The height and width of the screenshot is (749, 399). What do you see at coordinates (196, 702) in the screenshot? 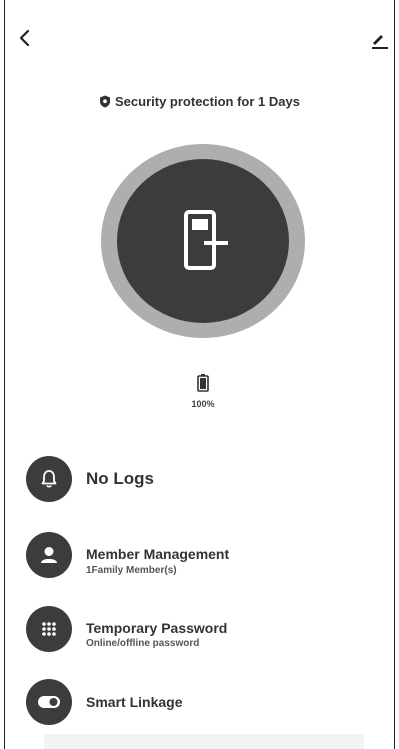
I see `smart-linkage-item: Smart Linkage` at bounding box center [196, 702].